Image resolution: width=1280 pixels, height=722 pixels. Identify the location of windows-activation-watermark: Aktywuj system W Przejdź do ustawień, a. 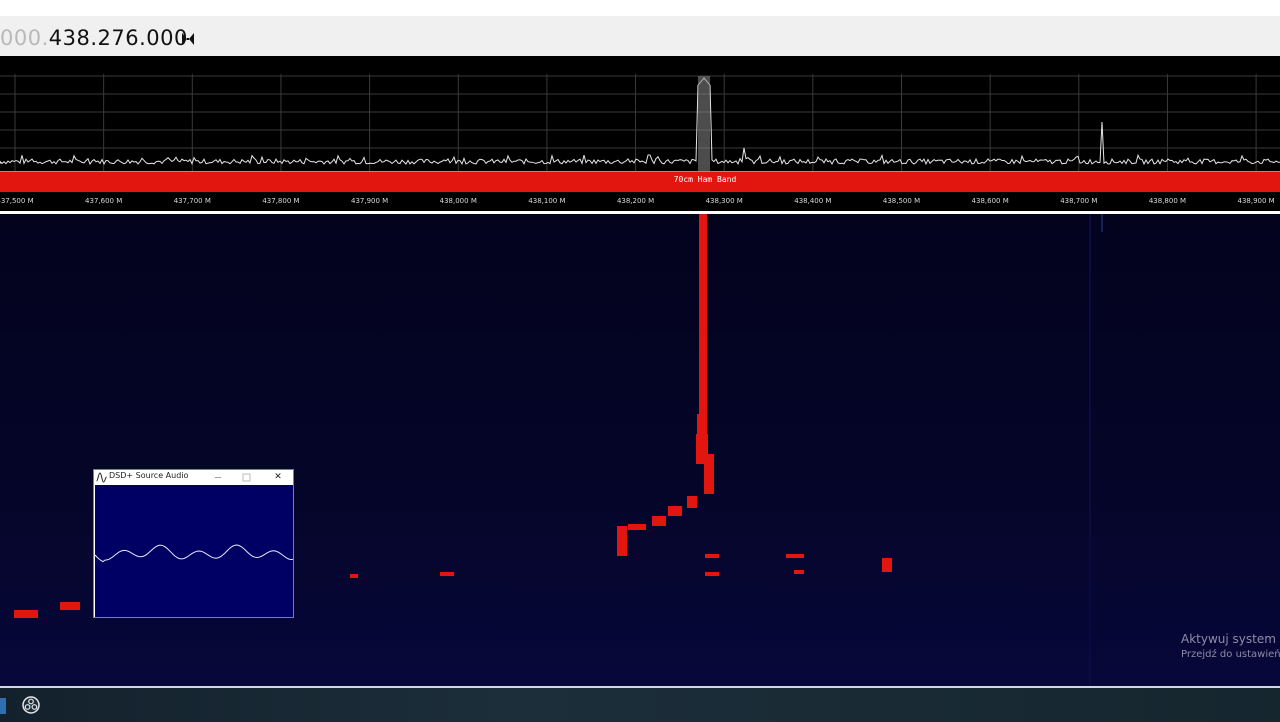
(1230, 646).